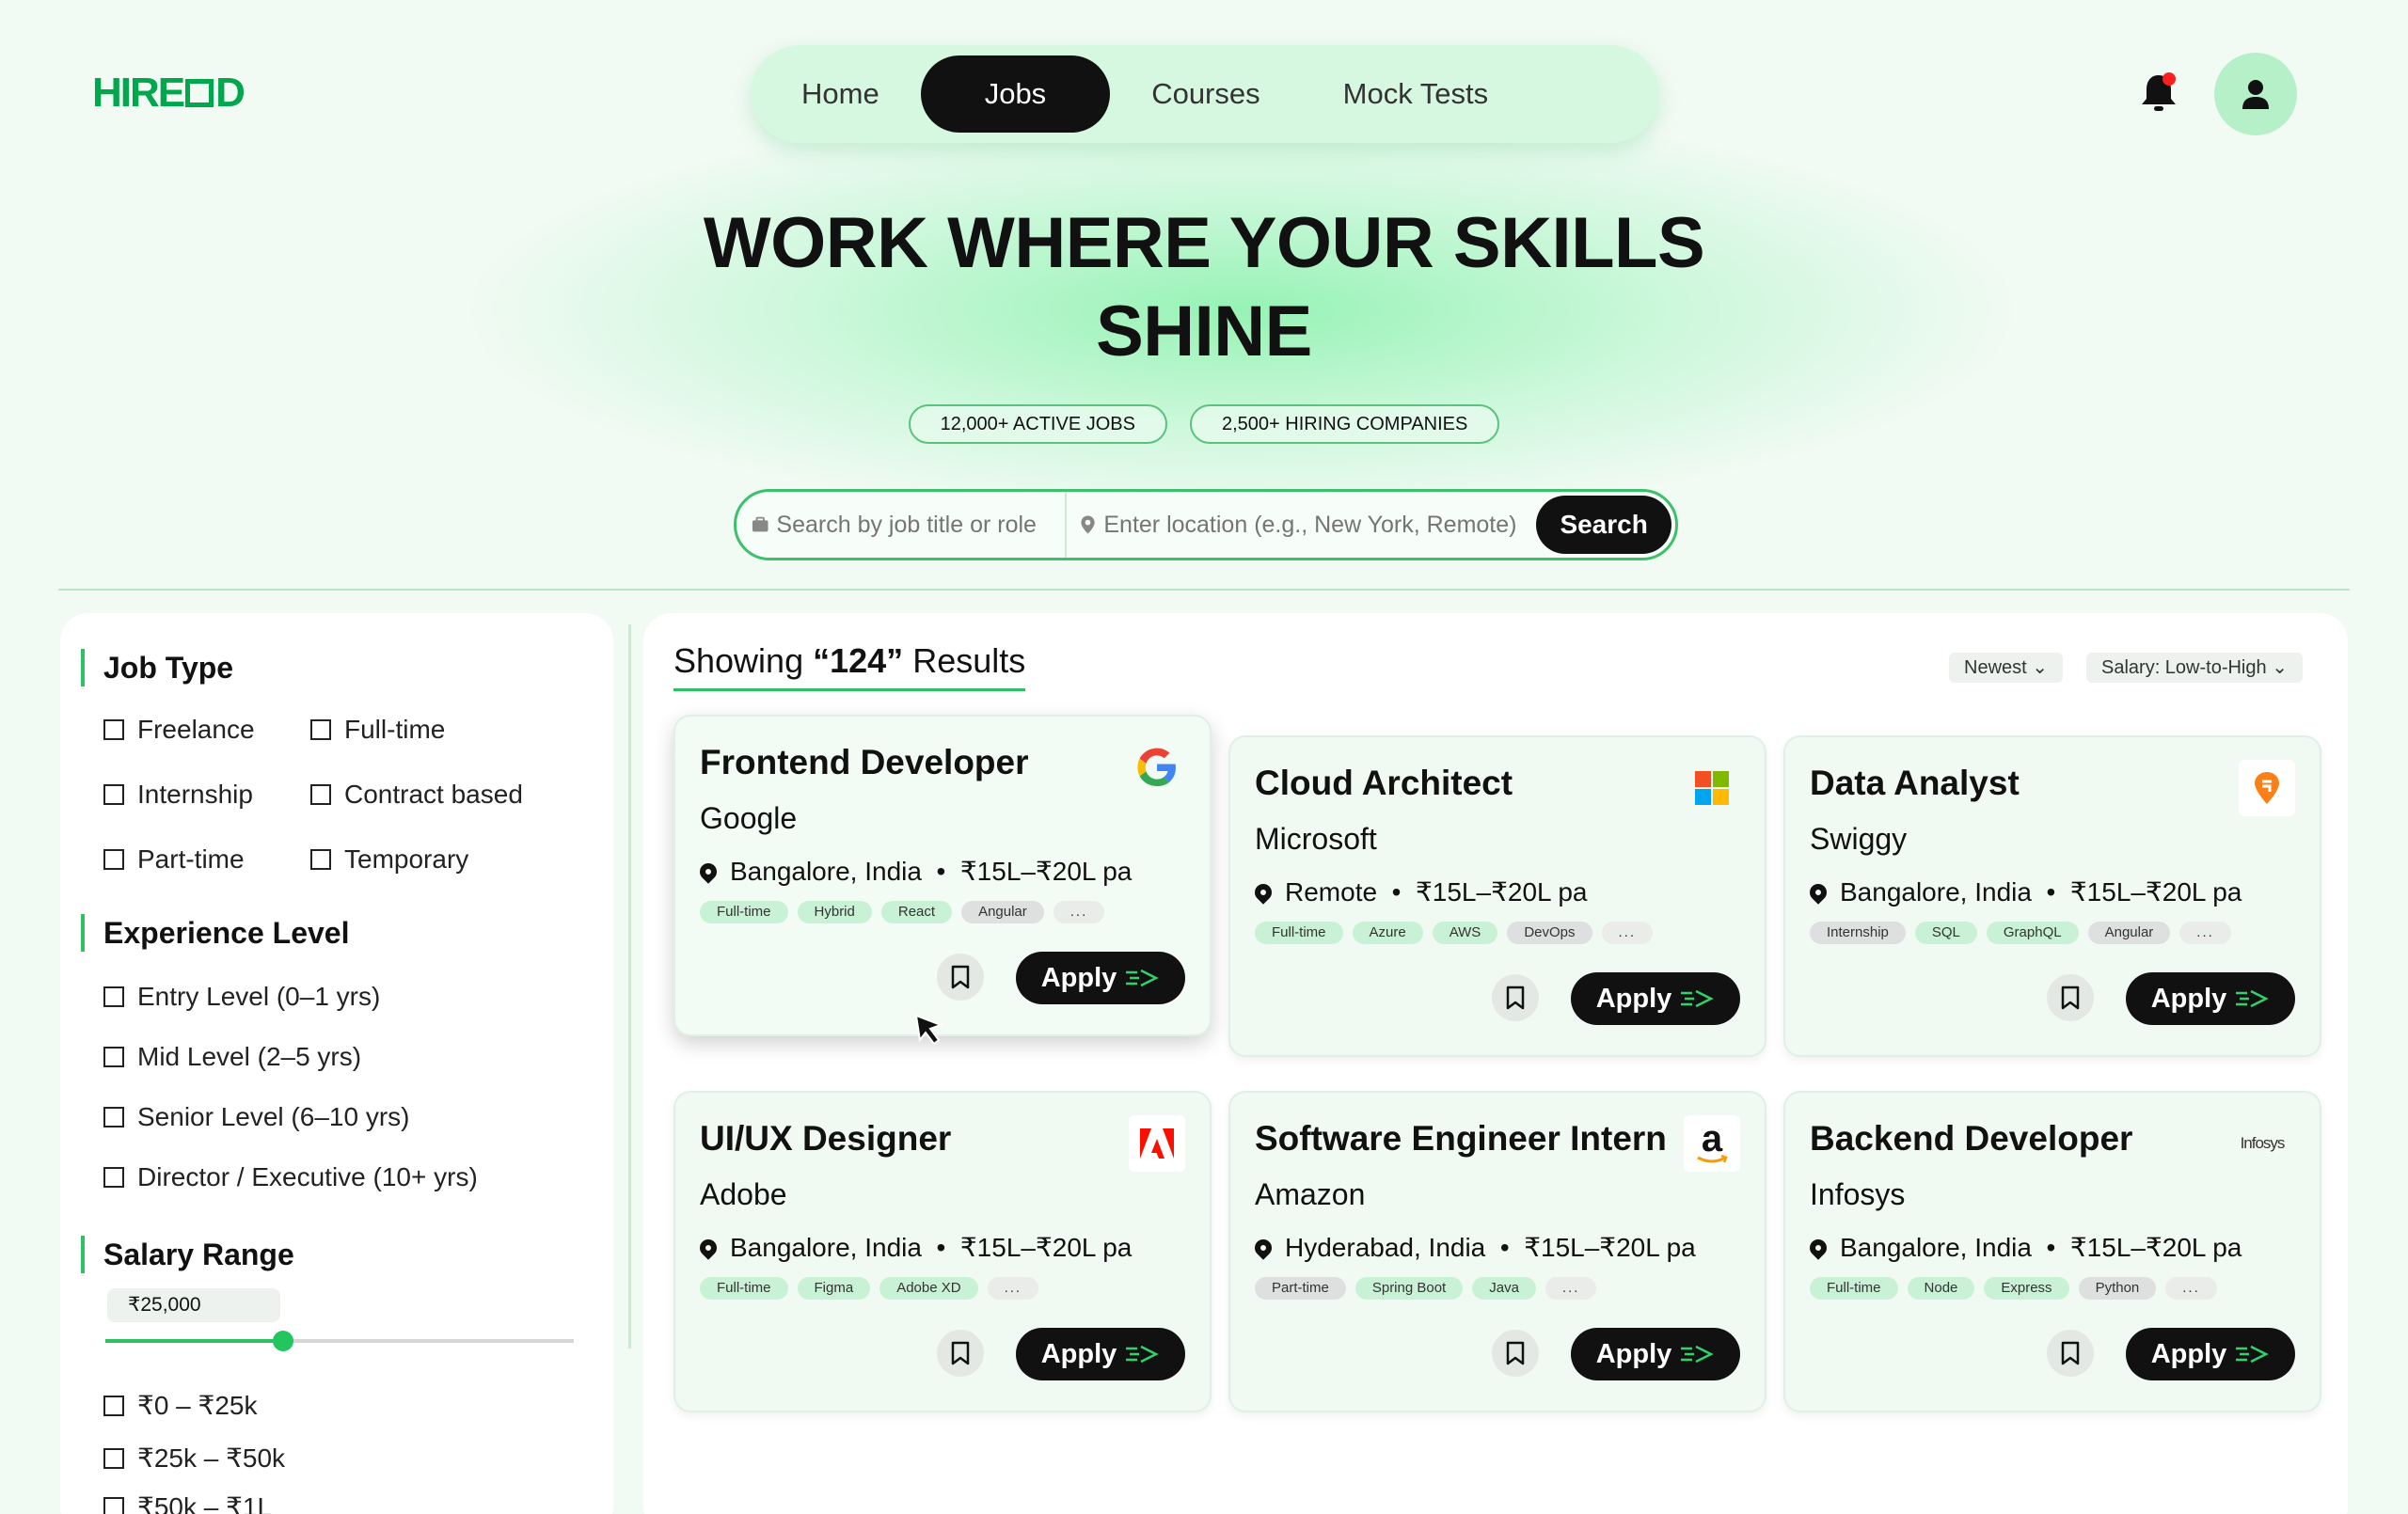 This screenshot has height=1514, width=2408. What do you see at coordinates (188, 1502) in the screenshot?
I see `filter-salary-50k-1l: ₹50k – ₹1L` at bounding box center [188, 1502].